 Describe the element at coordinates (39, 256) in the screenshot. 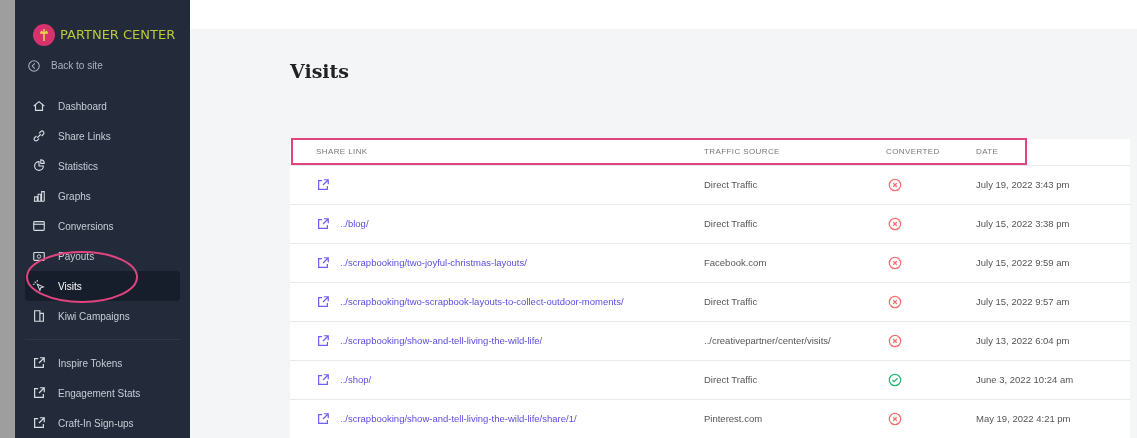

I see `wallet-icon` at that location.